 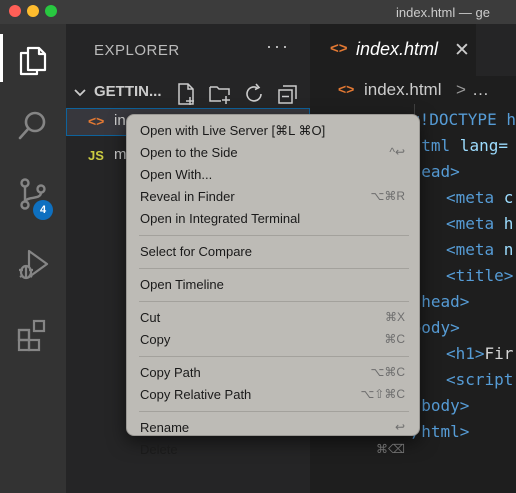 I want to click on code-text: Fir, so click(x=499, y=353).